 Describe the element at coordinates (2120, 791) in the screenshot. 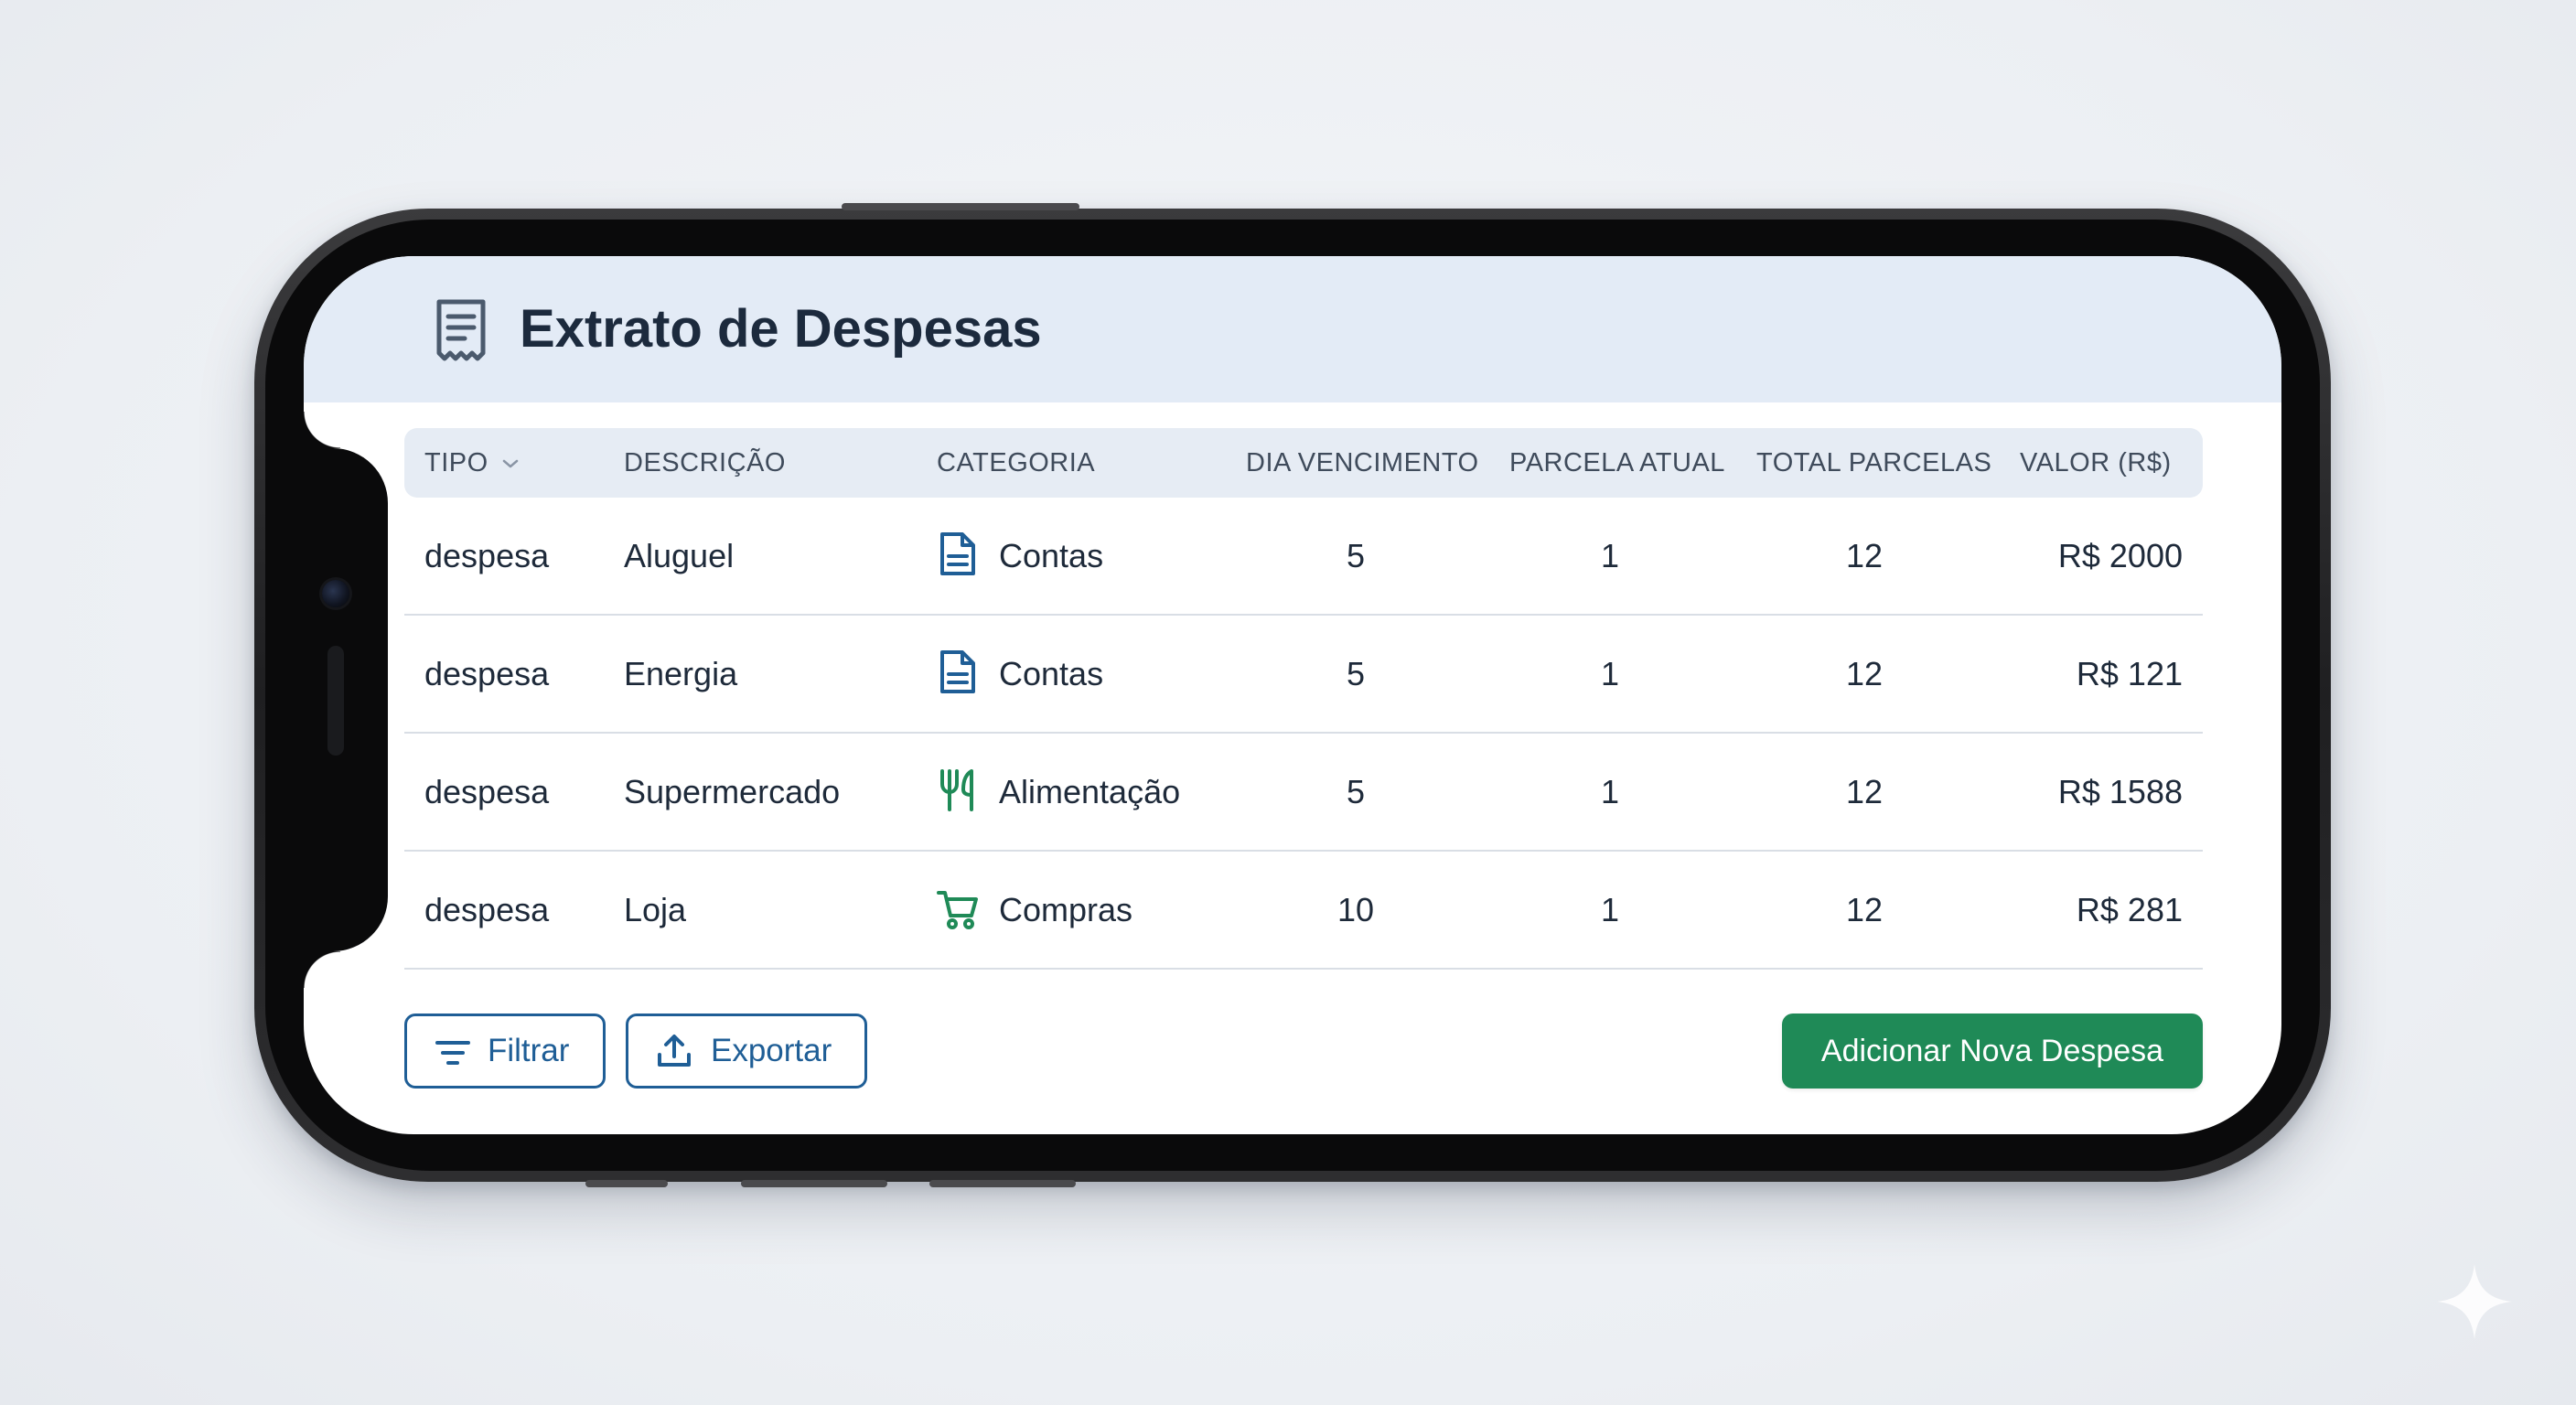

I see `cell-valor: R$ 1588` at that location.